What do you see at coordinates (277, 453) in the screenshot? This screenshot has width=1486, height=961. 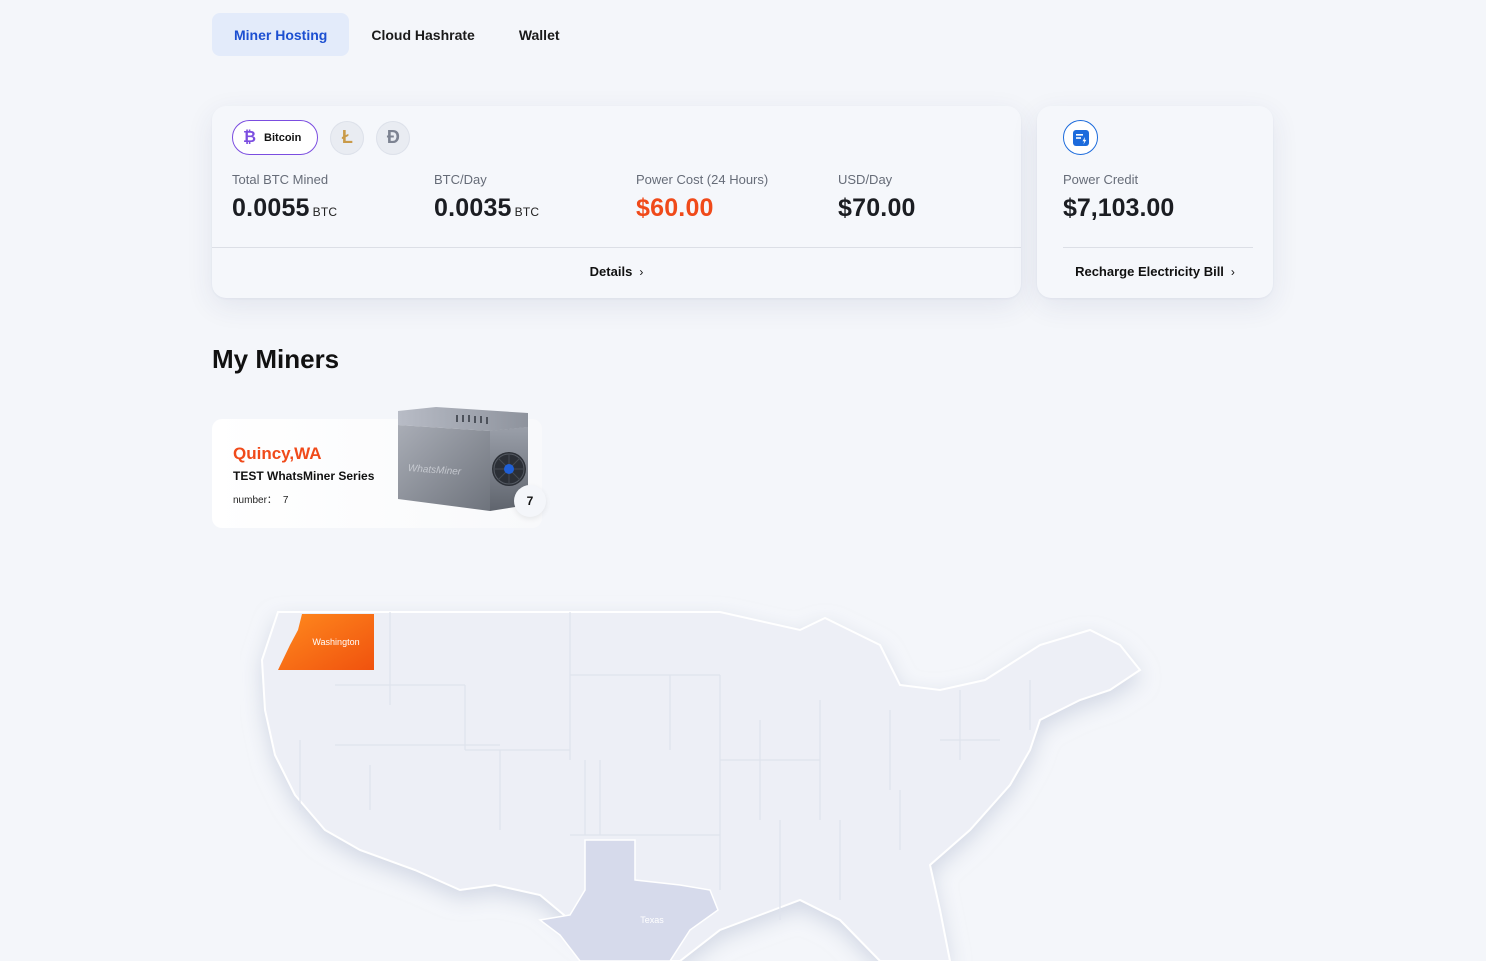 I see `miner-location: Quincy,WA` at bounding box center [277, 453].